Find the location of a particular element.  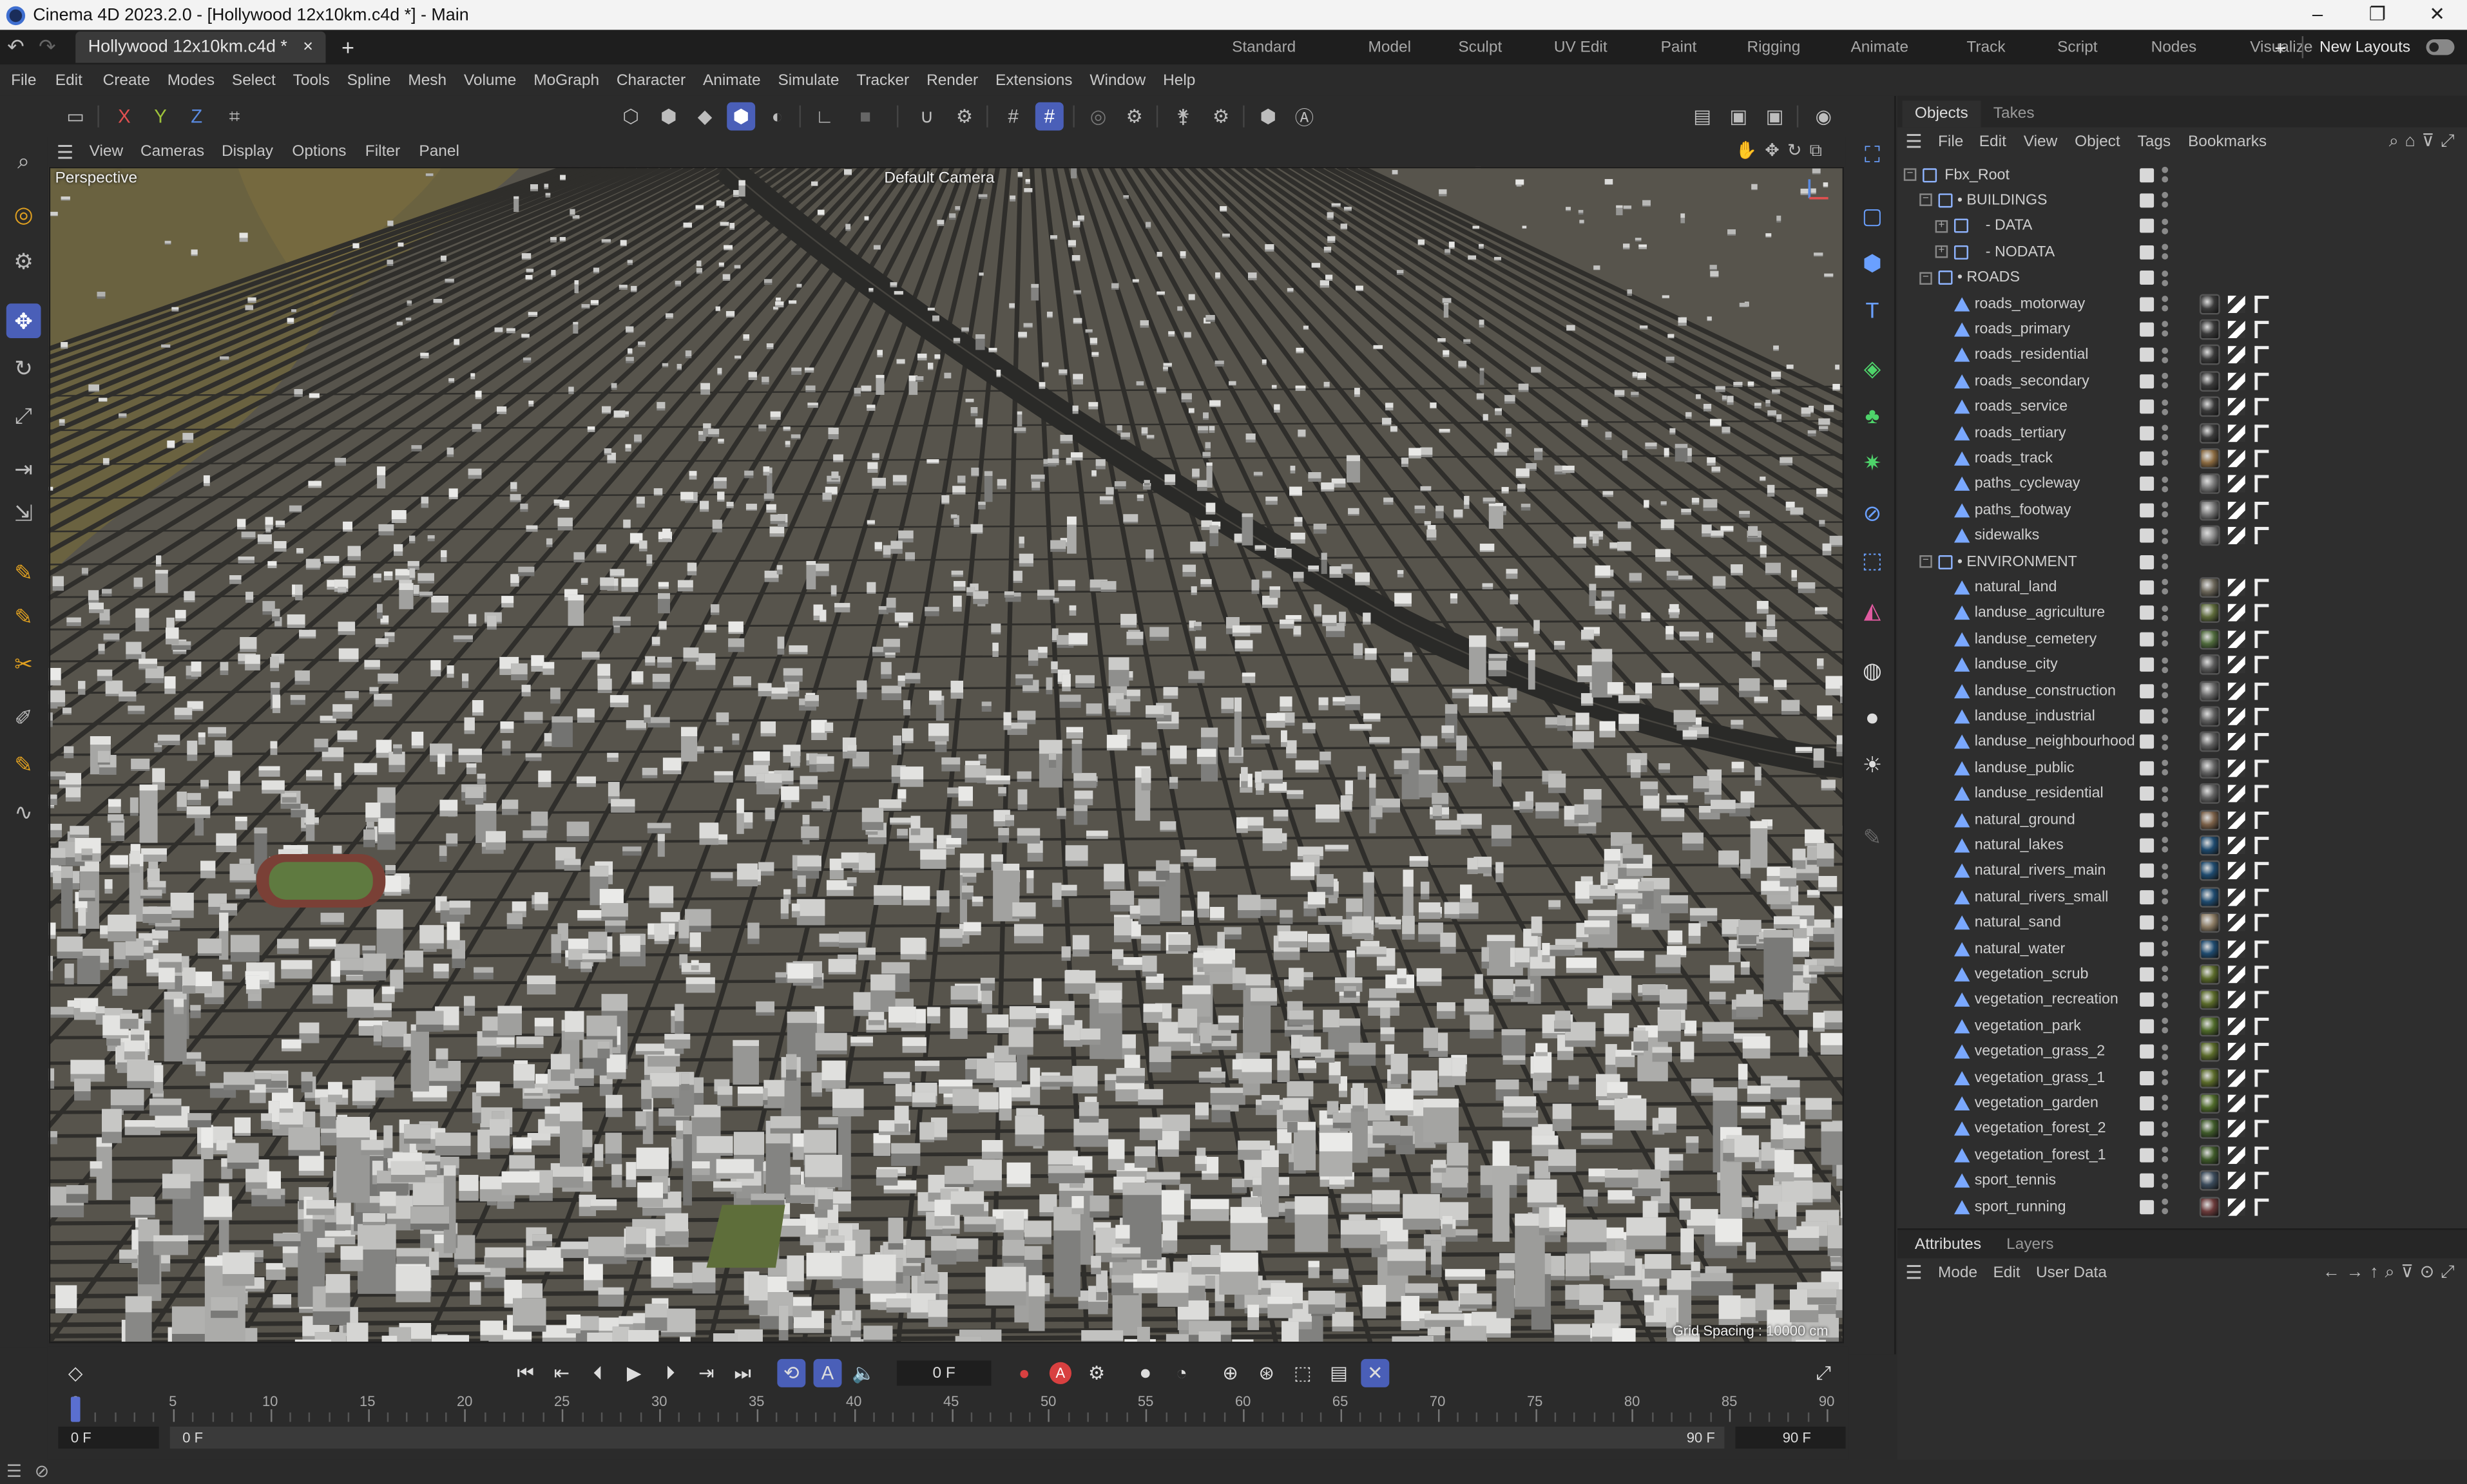

menu-tools: Tools is located at coordinates (311, 80).